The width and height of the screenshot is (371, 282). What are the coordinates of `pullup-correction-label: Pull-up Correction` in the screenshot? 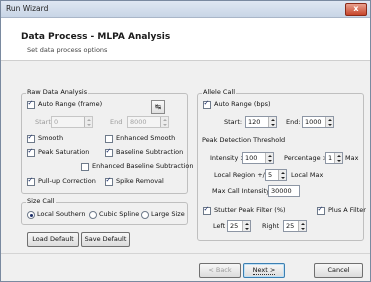 It's located at (67, 181).